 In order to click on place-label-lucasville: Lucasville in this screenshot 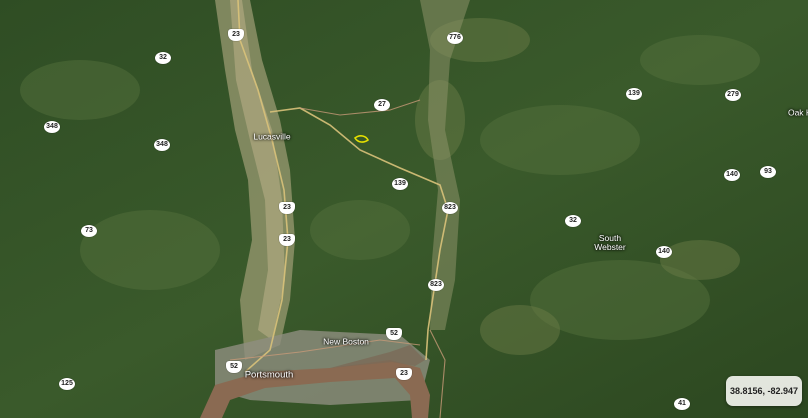, I will do `click(272, 136)`.